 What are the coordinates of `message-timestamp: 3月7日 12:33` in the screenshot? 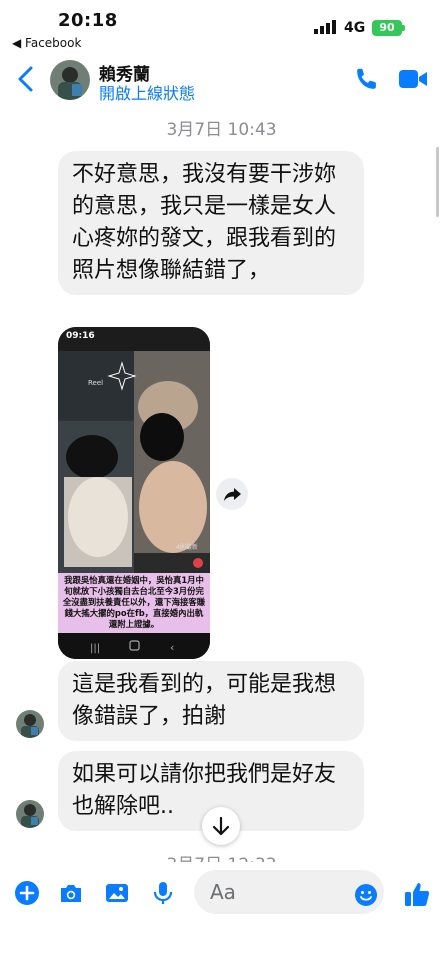 It's located at (221, 856).